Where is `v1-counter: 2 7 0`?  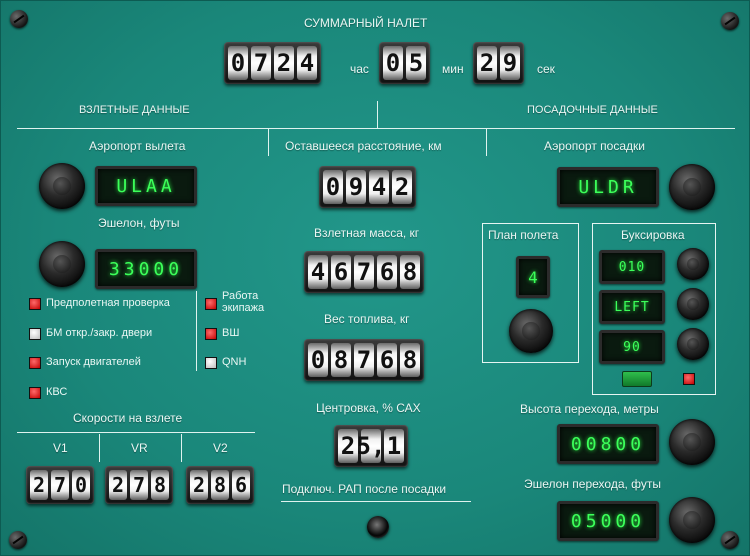
v1-counter: 2 7 0 is located at coordinates (60, 485).